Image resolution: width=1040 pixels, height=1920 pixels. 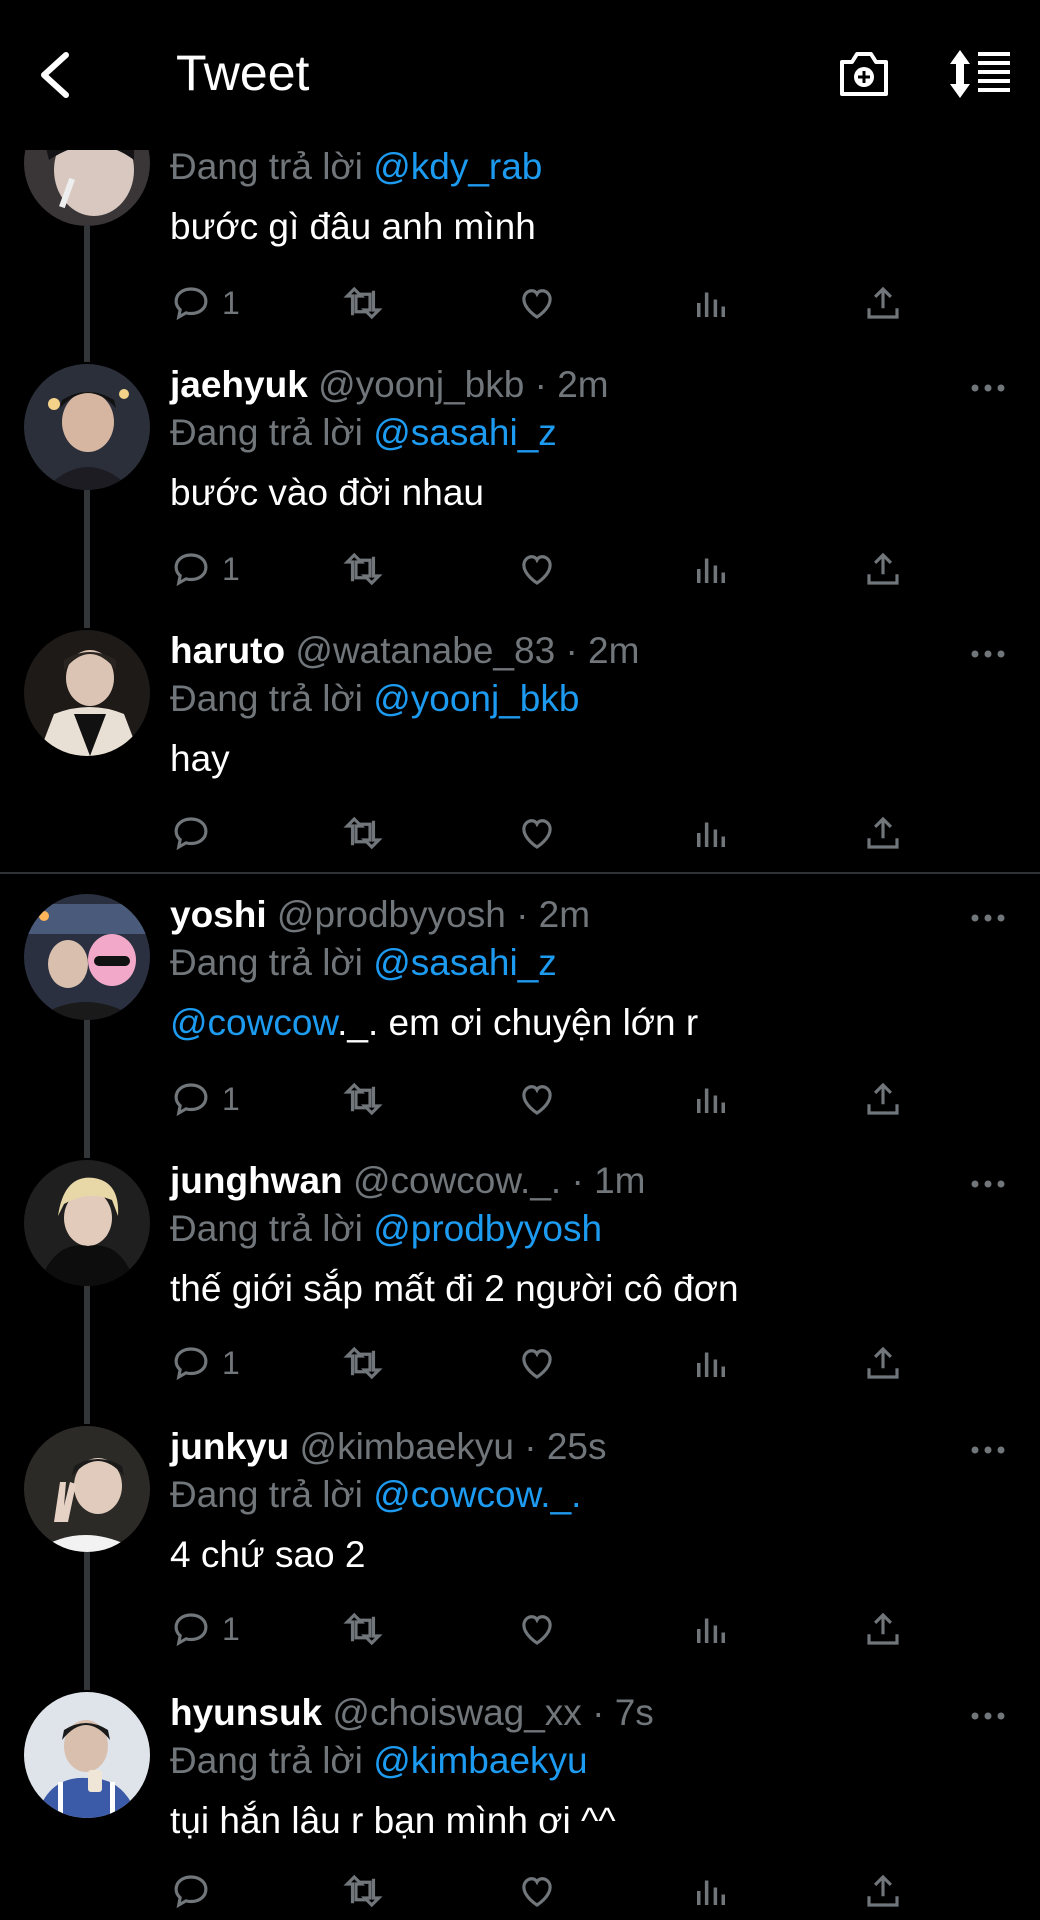 What do you see at coordinates (407, 1446) in the screenshot?
I see `user-handle: @kimbaekyu` at bounding box center [407, 1446].